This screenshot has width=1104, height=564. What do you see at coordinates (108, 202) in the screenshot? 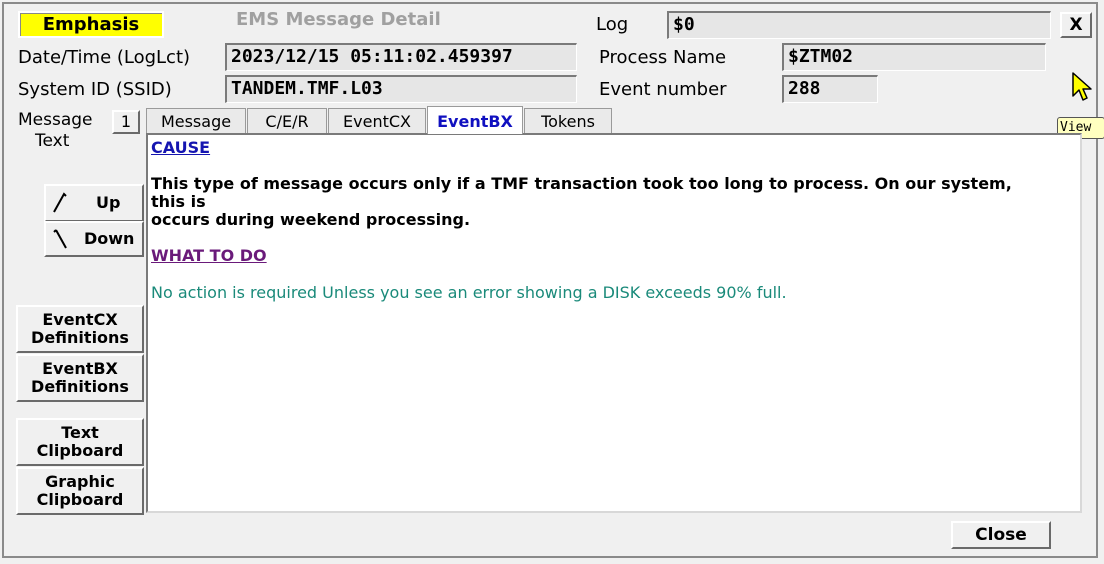
I see `up-button-label: Up` at bounding box center [108, 202].